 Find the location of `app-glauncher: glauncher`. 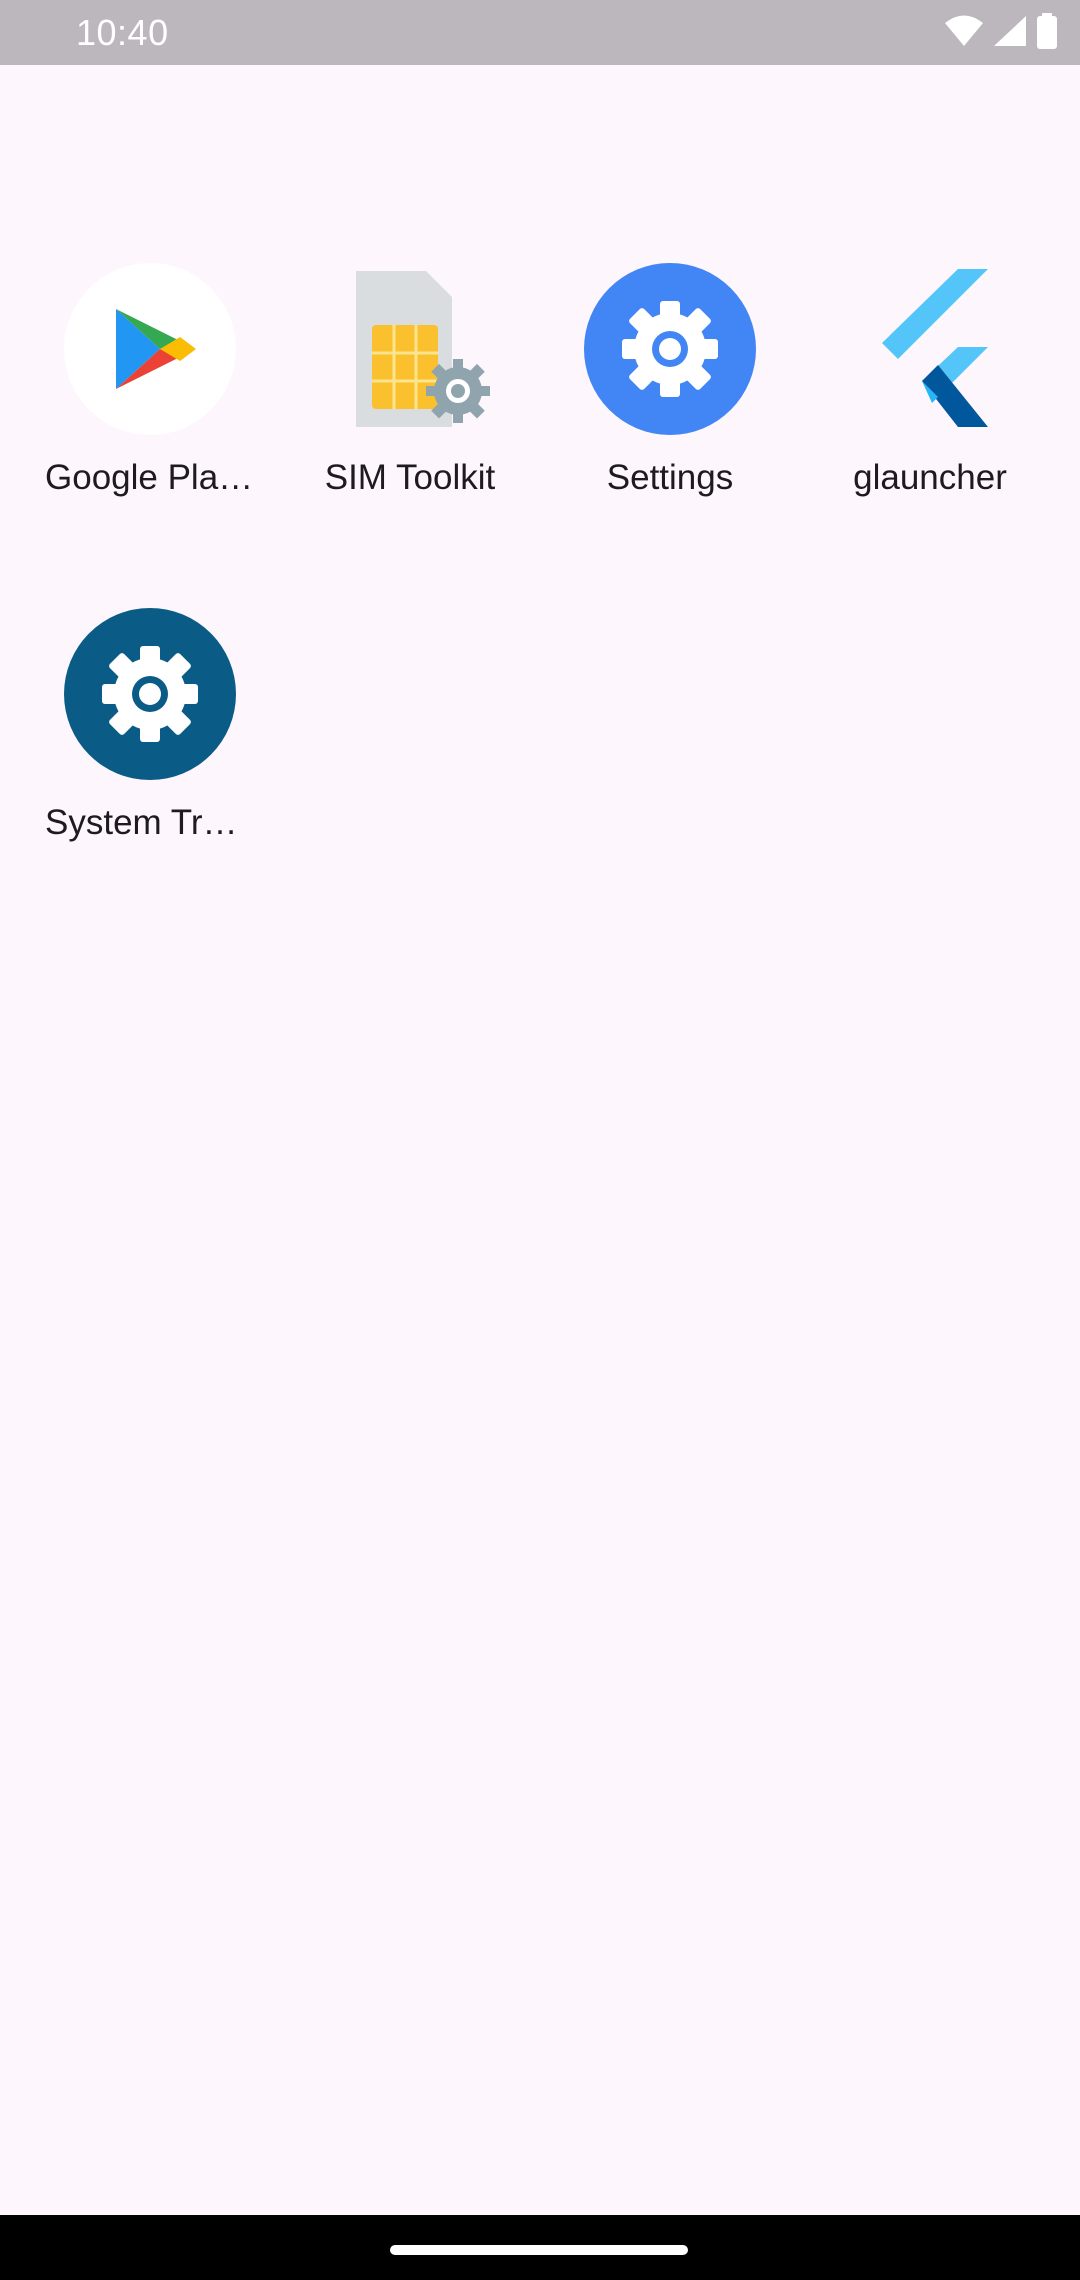

app-glauncher: glauncher is located at coordinates (930, 362).